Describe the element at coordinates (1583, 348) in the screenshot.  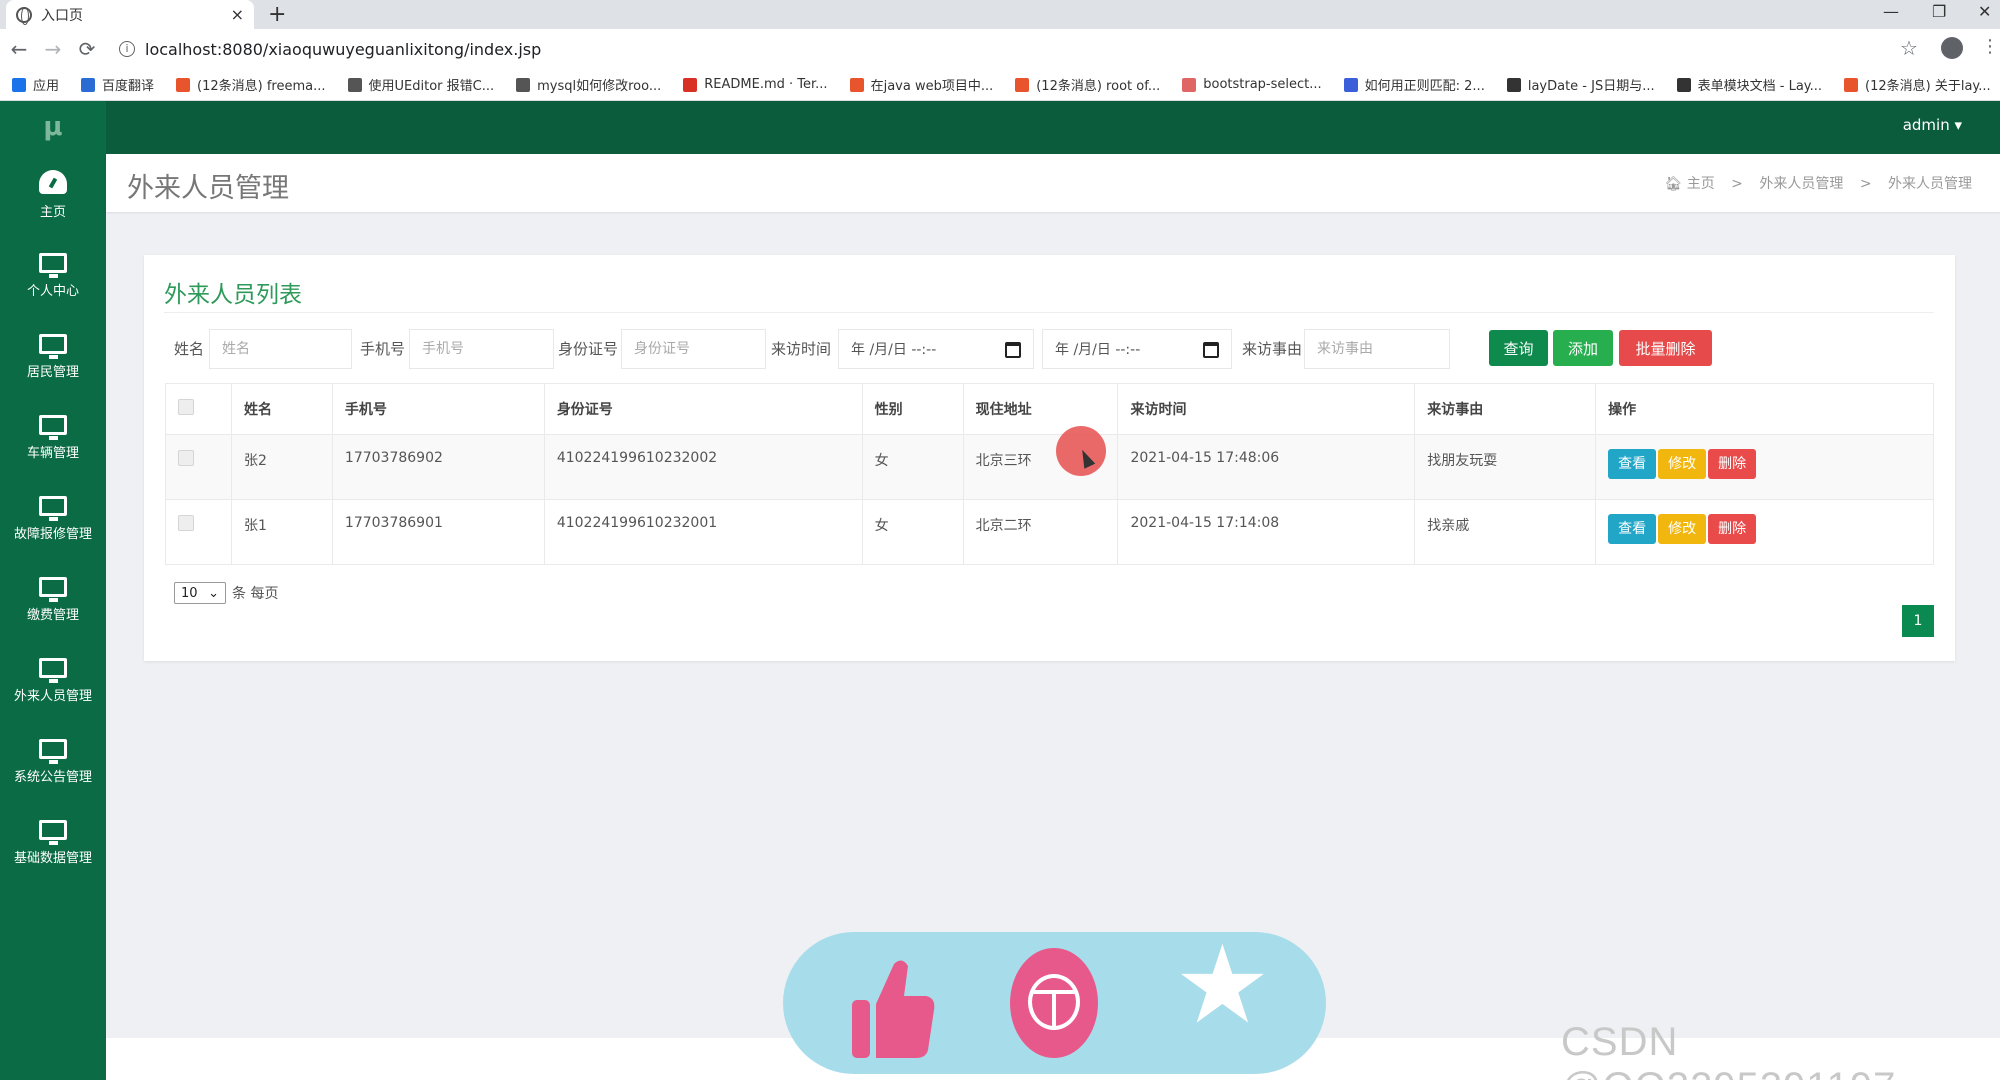
I see `add-button: 添加` at that location.